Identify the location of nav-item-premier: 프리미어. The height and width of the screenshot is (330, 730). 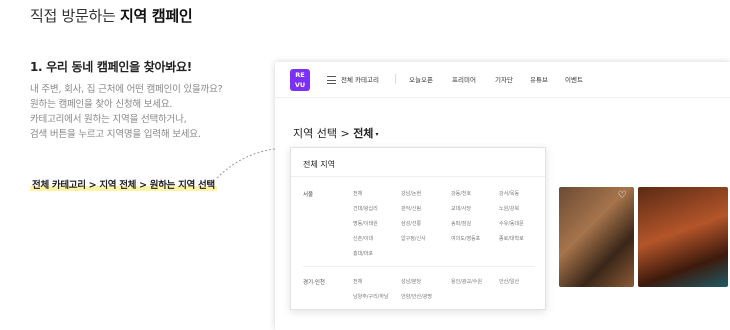
(464, 79).